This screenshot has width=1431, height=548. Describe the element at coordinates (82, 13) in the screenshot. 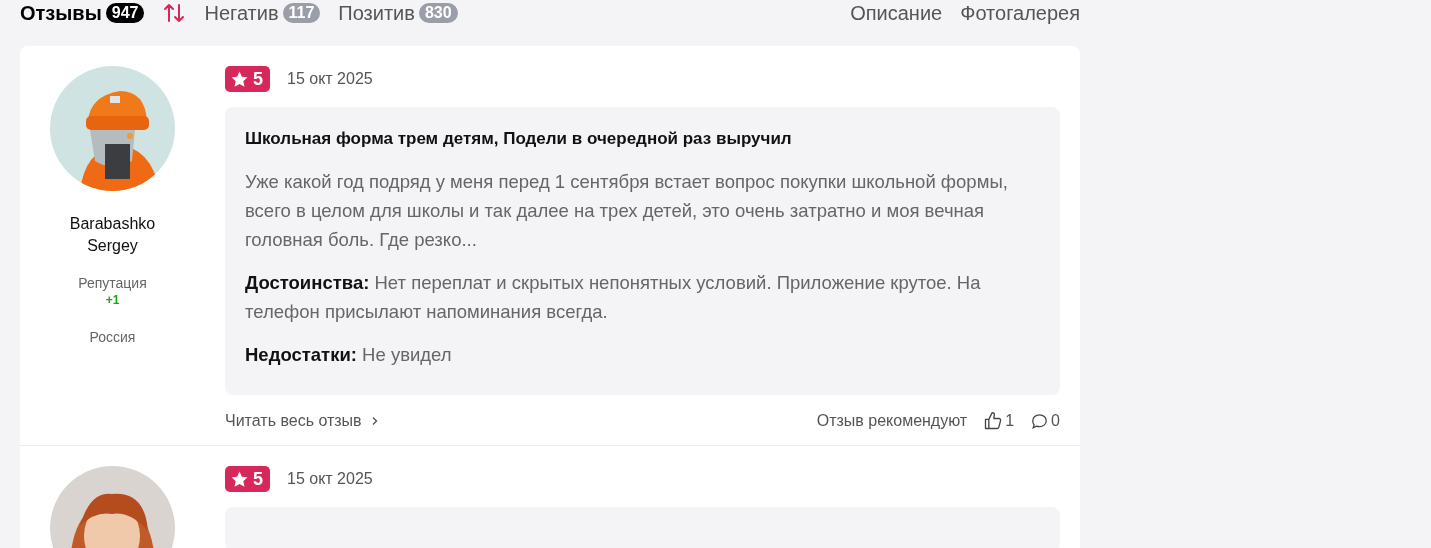

I see `review-filter-tab: Отзывы 947` at that location.